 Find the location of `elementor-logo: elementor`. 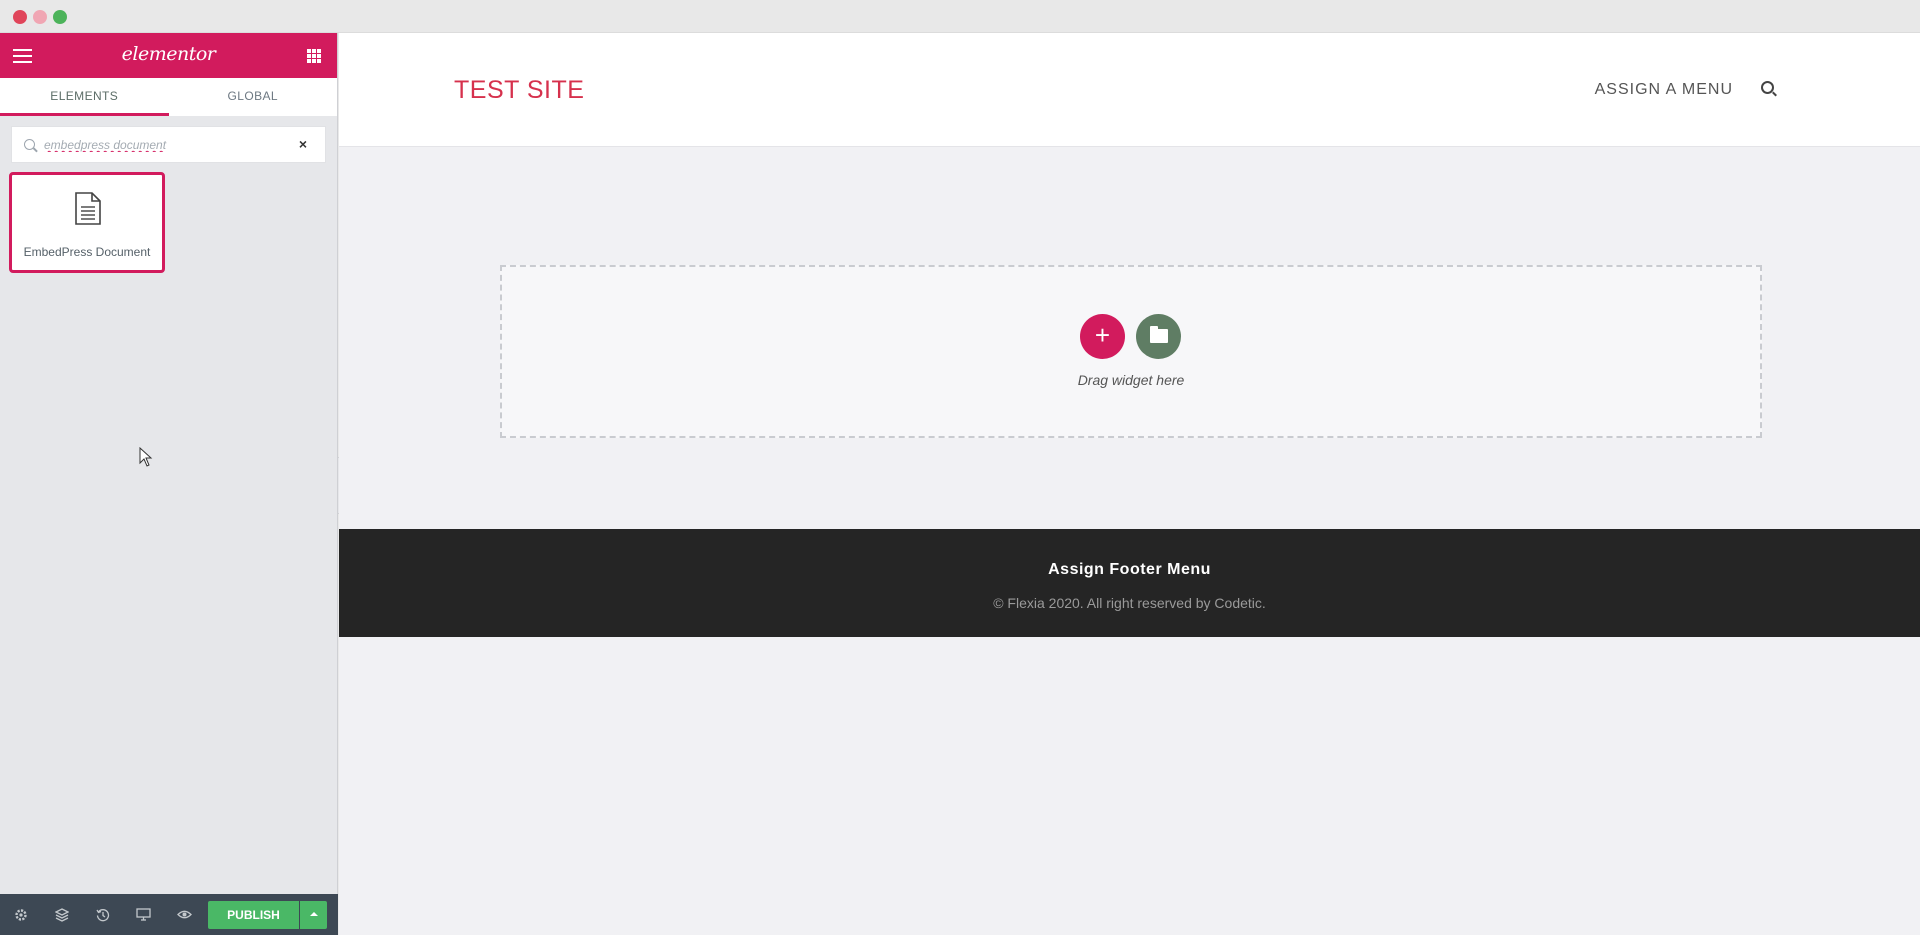

elementor-logo: elementor is located at coordinates (168, 54).